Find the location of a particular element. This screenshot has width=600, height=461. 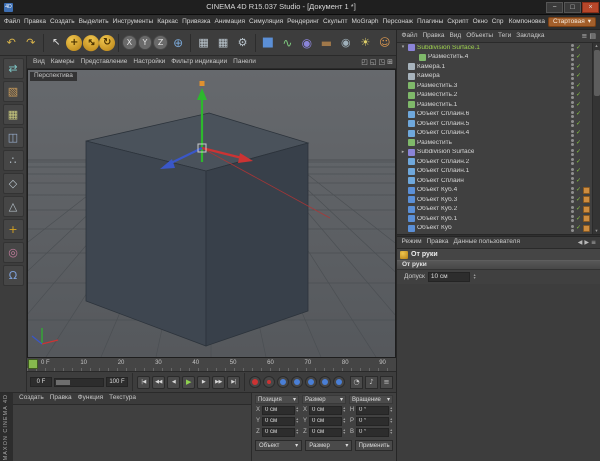

object-name: Объект Куб.1 is located at coordinates (437, 219).